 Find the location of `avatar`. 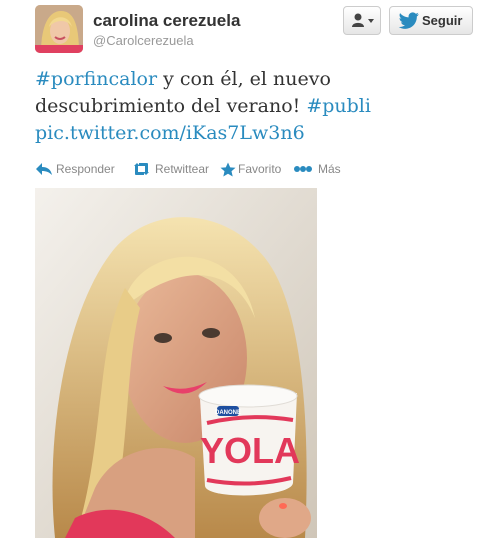

avatar is located at coordinates (59, 29).